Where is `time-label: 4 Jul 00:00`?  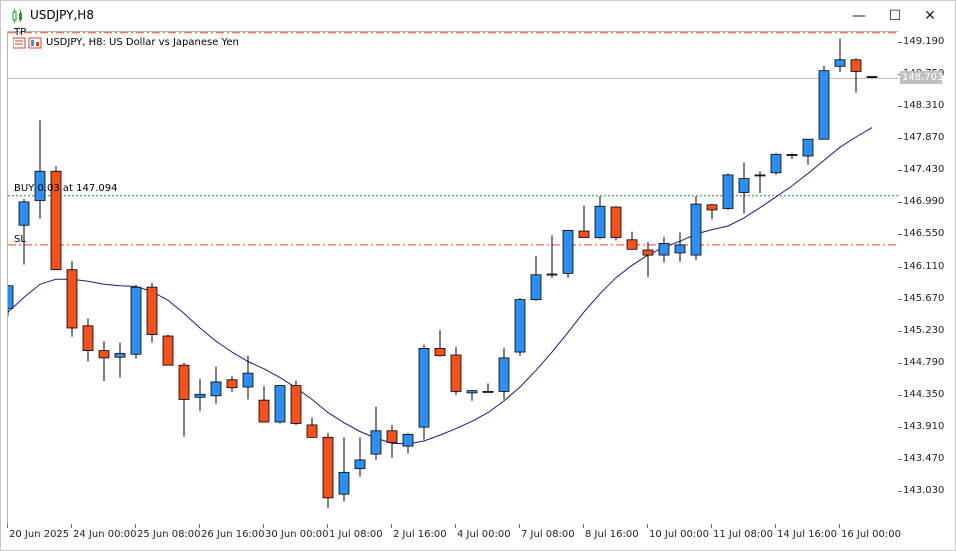
time-label: 4 Jul 00:00 is located at coordinates (484, 534).